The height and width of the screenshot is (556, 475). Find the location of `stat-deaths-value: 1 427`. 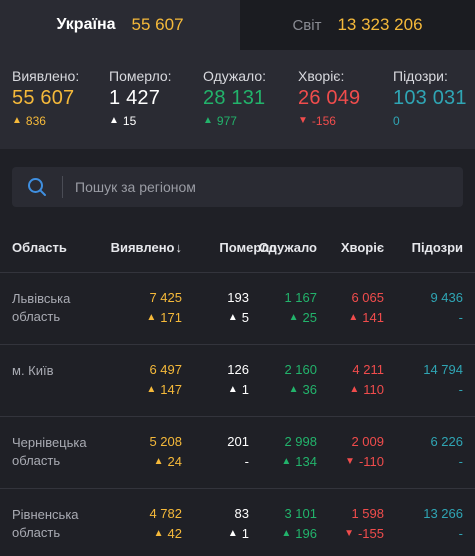

stat-deaths-value: 1 427 is located at coordinates (135, 98).